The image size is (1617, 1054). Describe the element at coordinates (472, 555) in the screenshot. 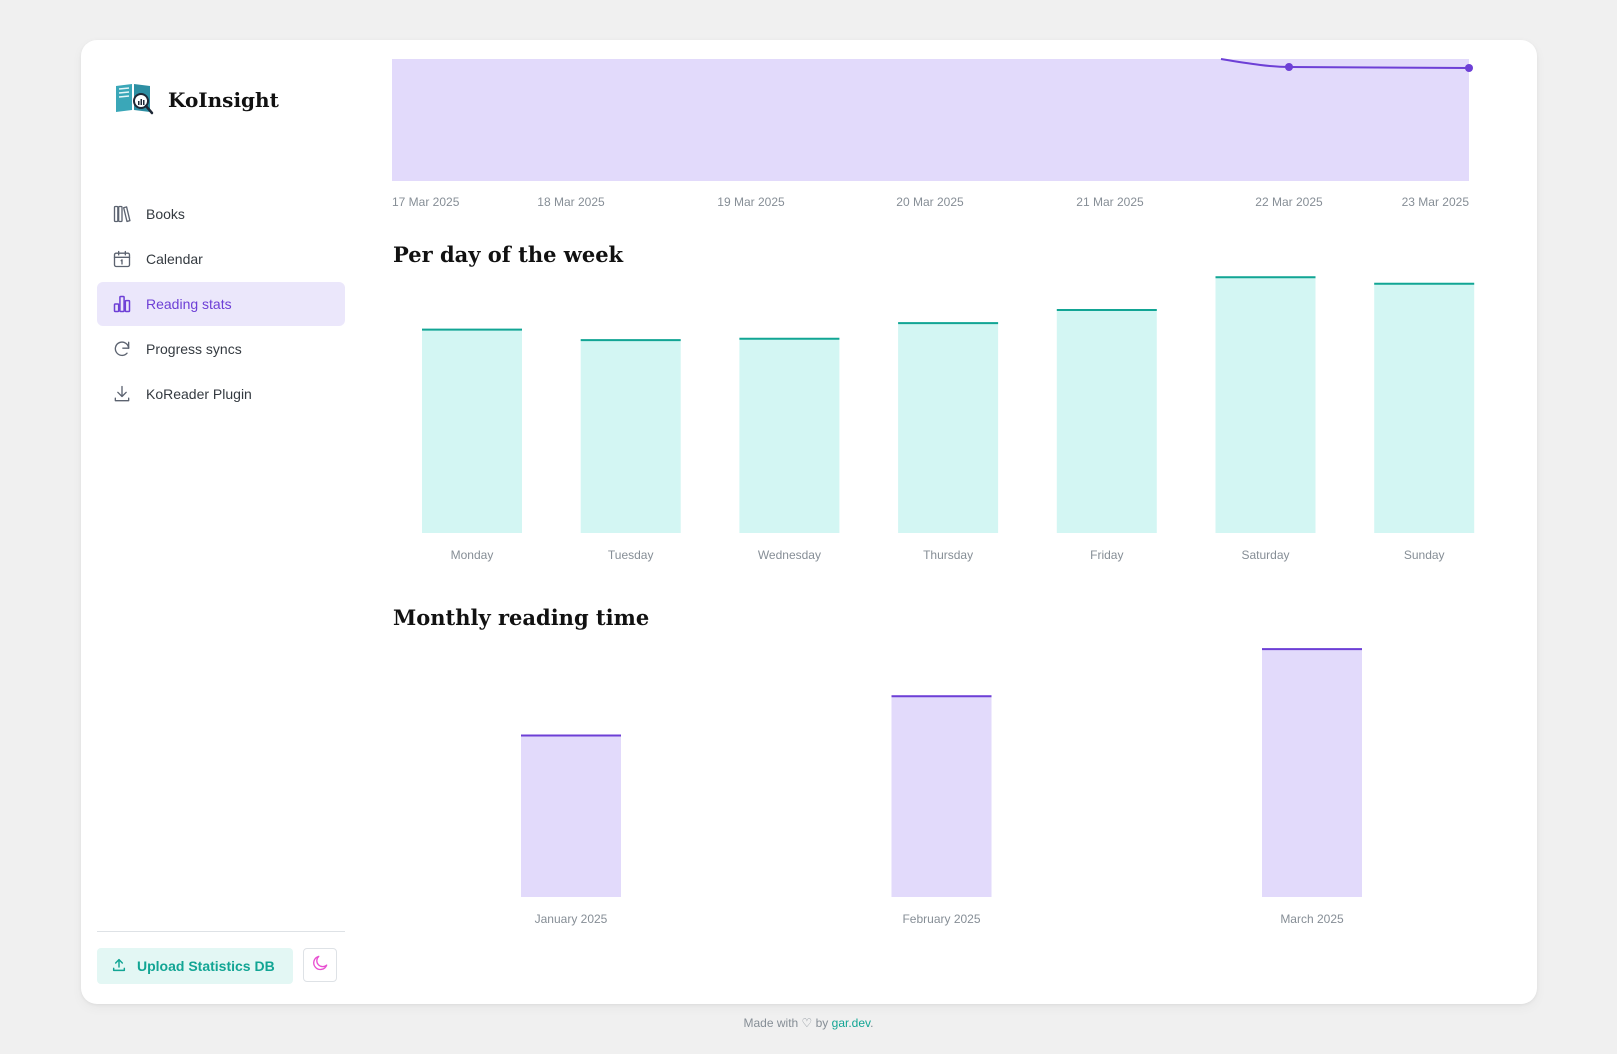

I see `category-label: Monday` at that location.